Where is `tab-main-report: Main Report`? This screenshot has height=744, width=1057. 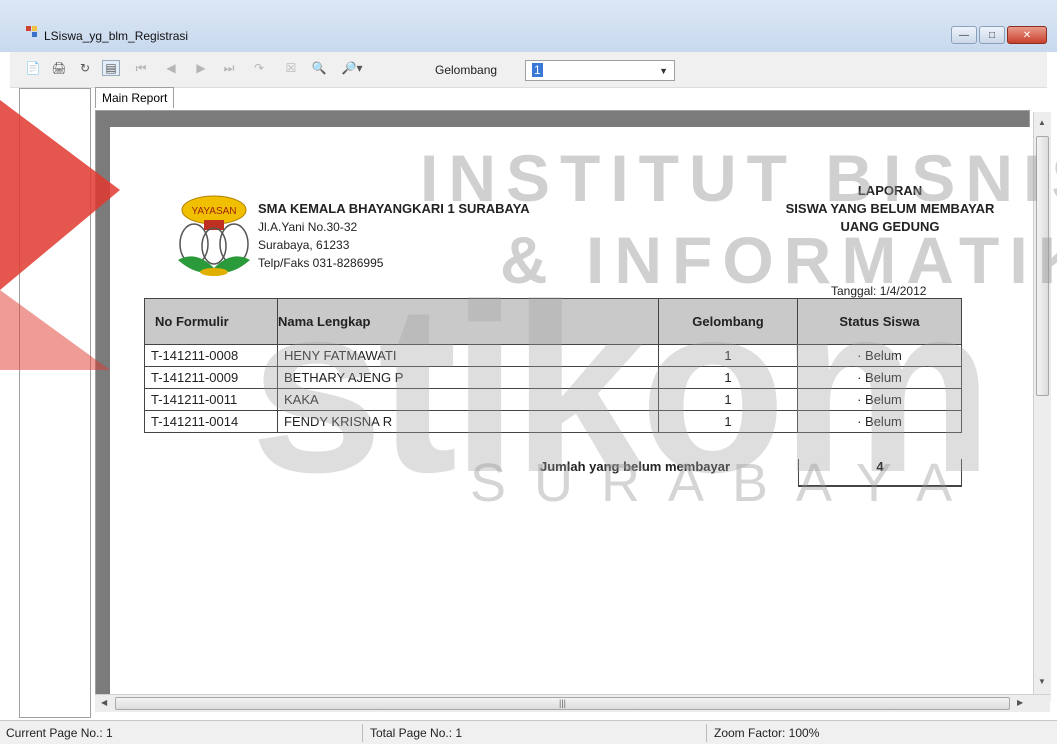
tab-main-report: Main Report is located at coordinates (135, 97).